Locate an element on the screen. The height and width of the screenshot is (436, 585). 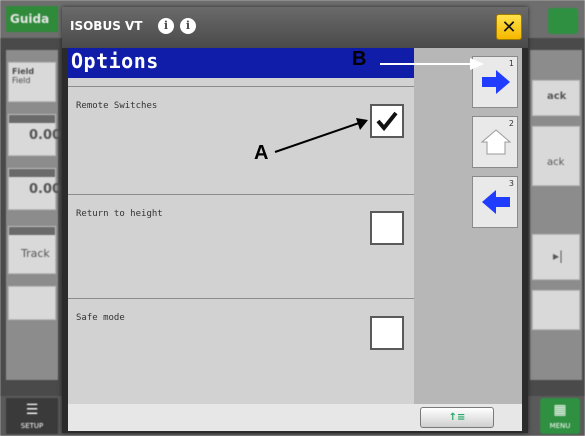
right-card-2-label: ack is located at coordinates (556, 162).